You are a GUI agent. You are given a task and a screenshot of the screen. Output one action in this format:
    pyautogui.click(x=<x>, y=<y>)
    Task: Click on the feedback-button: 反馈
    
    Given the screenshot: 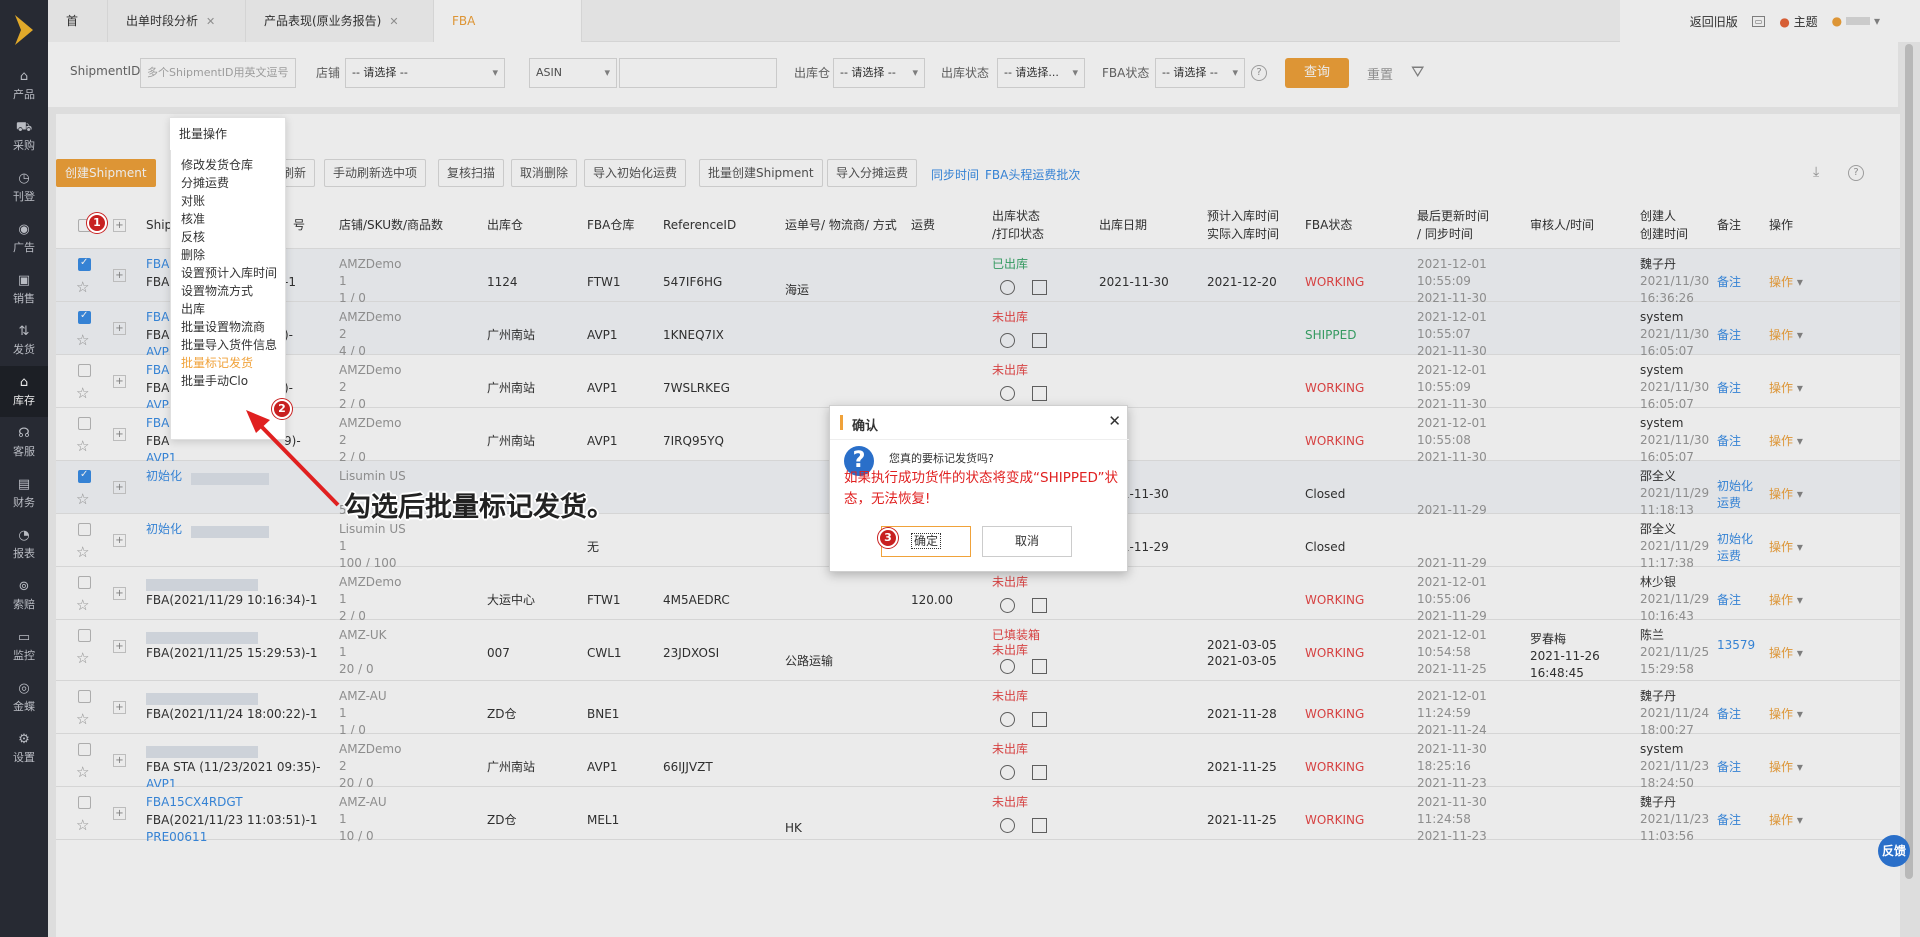 What is the action you would take?
    pyautogui.click(x=1894, y=851)
    